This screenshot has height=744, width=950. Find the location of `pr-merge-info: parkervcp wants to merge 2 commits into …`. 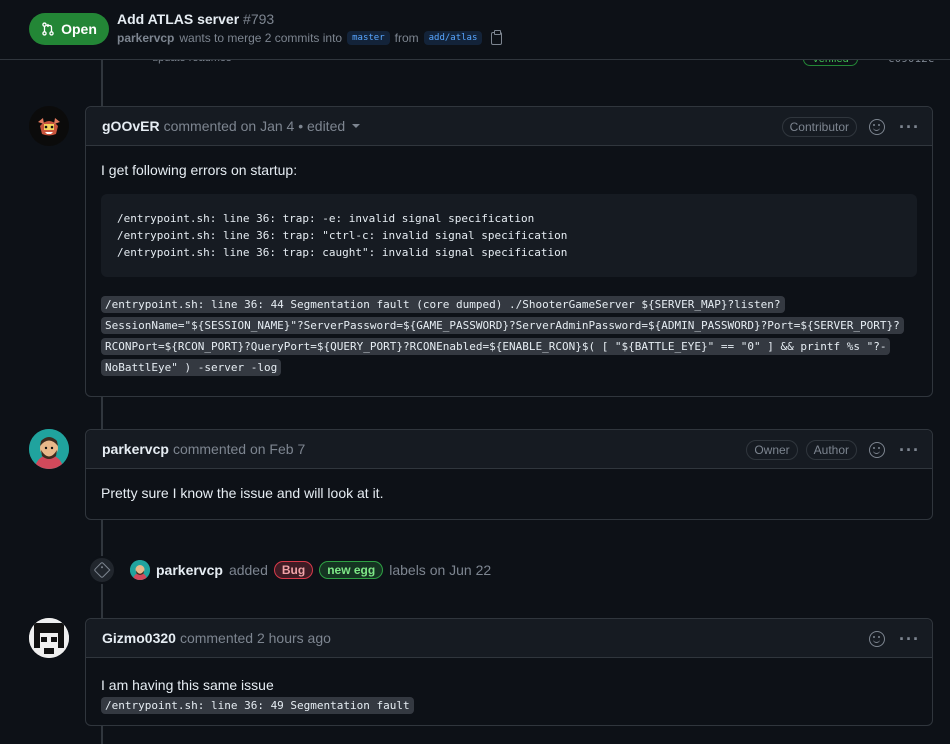

pr-merge-info: parkervcp wants to merge 2 commits into … is located at coordinates (310, 37).